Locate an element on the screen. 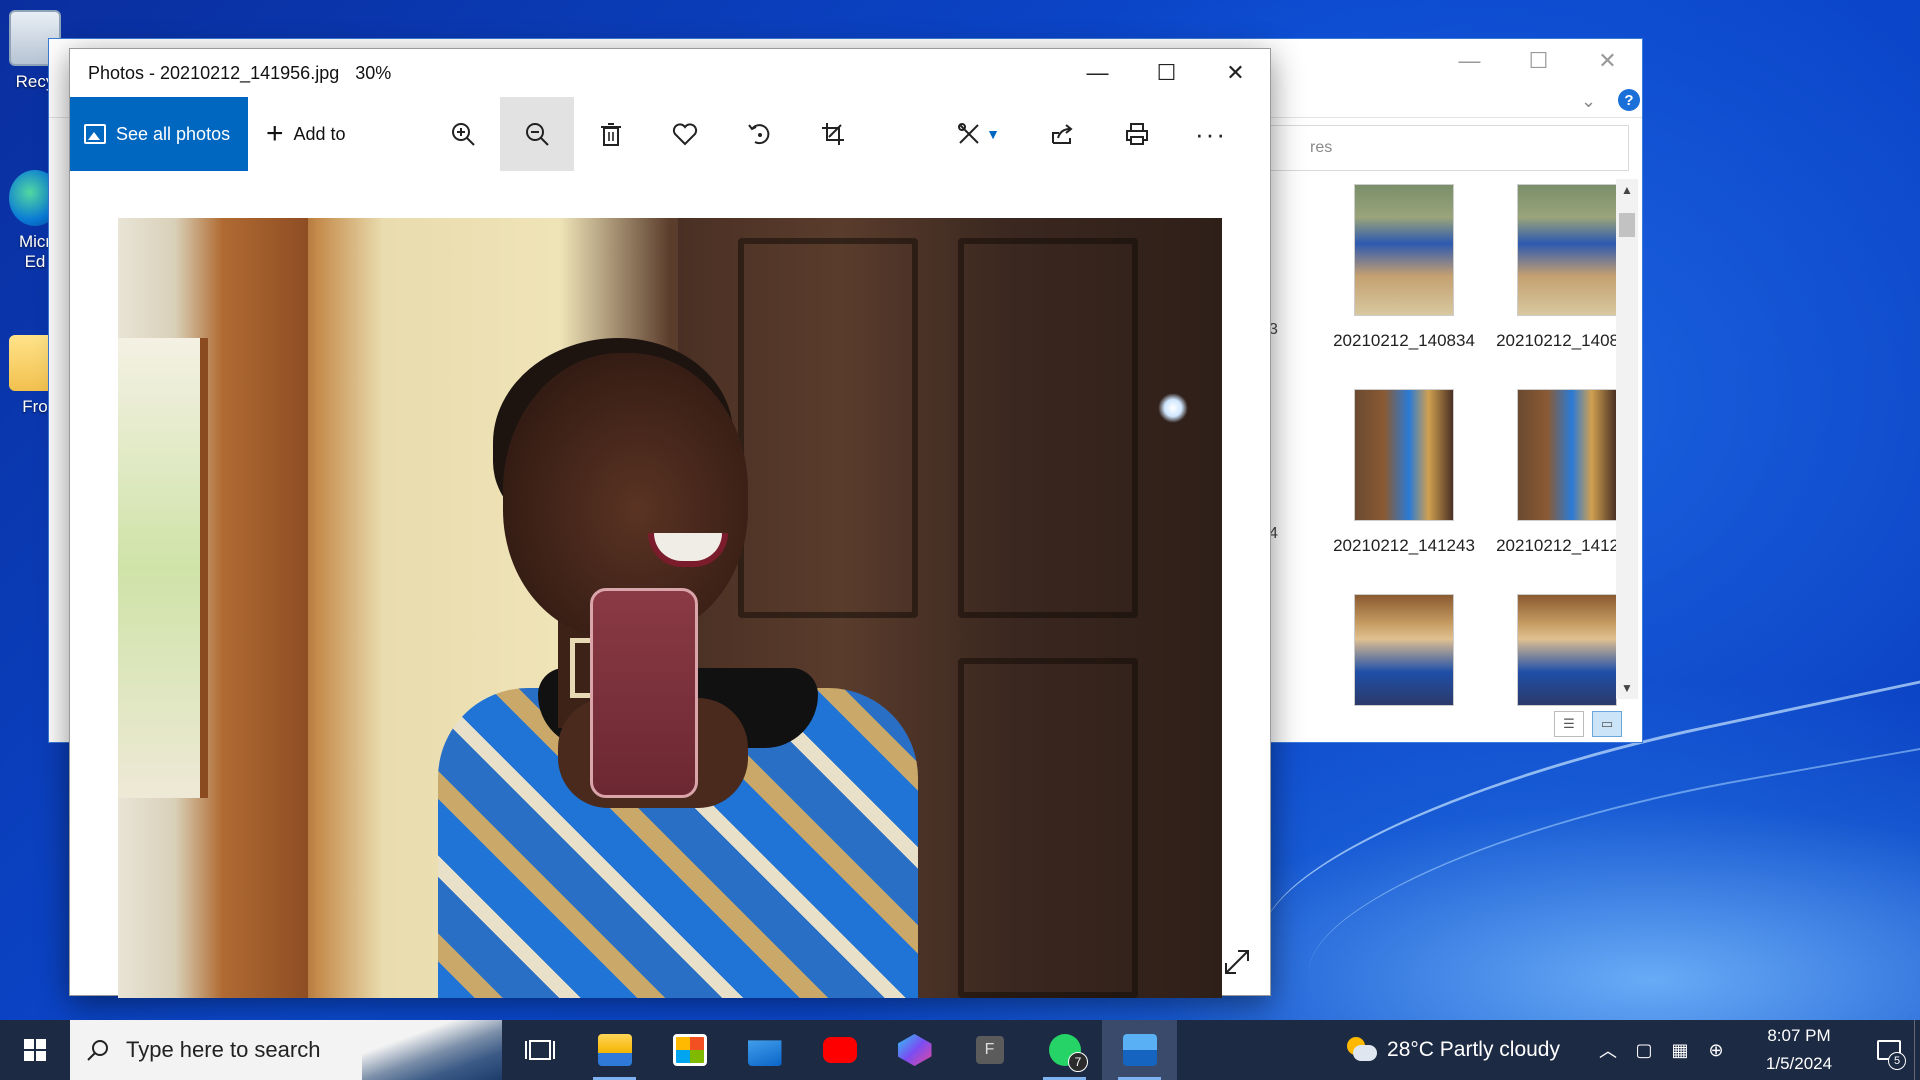 Image resolution: width=1920 pixels, height=1080 pixels. fullscreen-button is located at coordinates (1237, 962).